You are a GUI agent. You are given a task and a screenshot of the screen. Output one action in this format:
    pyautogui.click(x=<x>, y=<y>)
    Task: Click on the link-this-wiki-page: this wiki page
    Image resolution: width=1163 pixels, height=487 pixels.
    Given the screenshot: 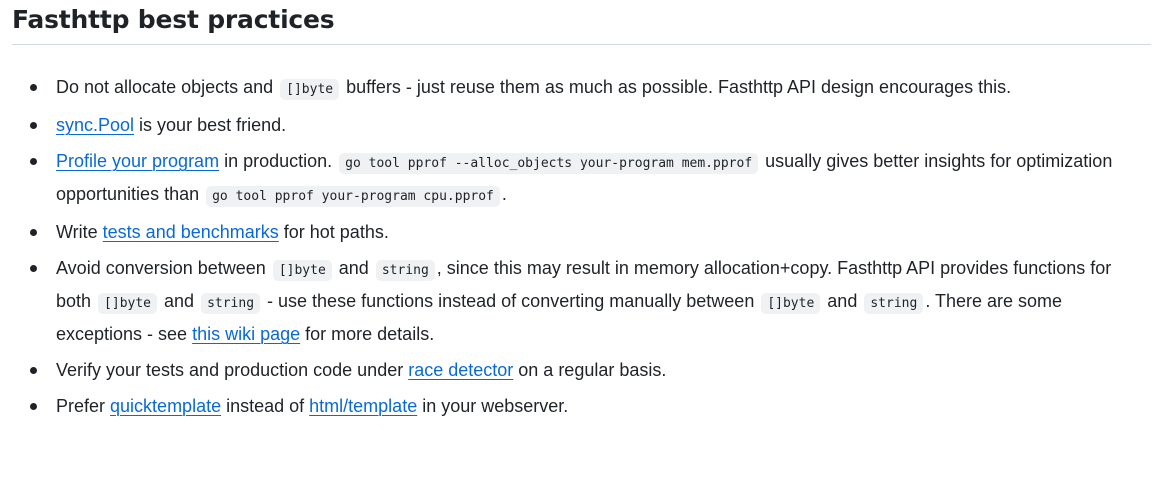 What is the action you would take?
    pyautogui.click(x=246, y=334)
    